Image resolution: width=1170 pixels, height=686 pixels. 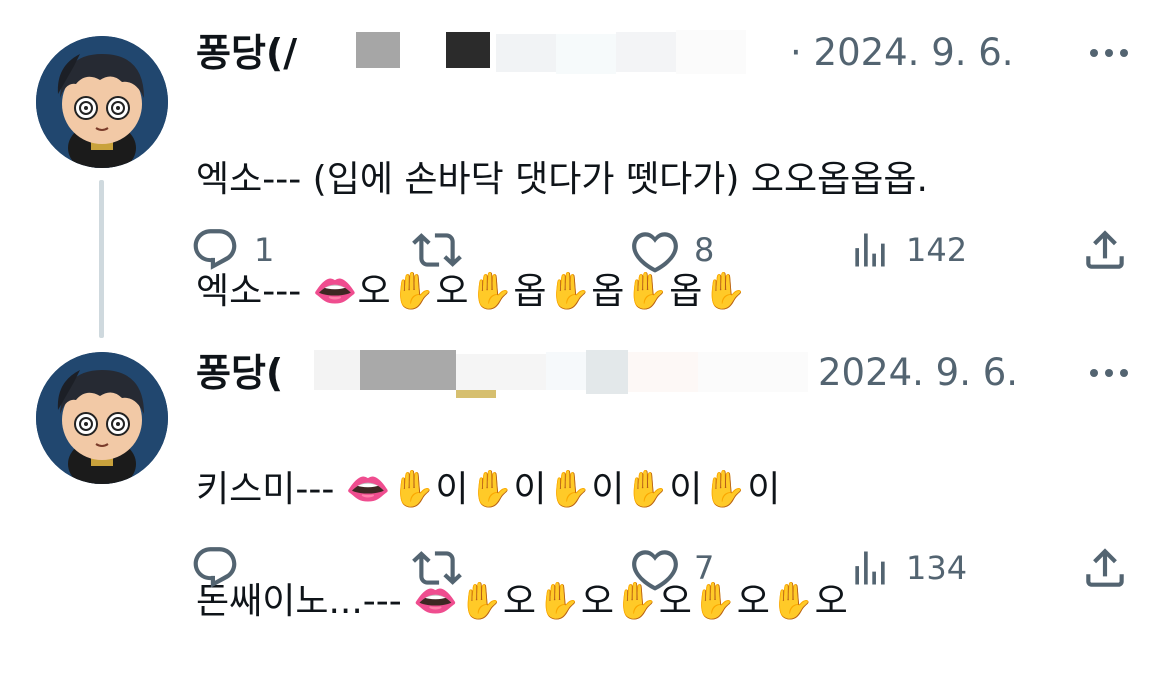 I want to click on tweet-actions: 7 134, so click(x=665, y=568).